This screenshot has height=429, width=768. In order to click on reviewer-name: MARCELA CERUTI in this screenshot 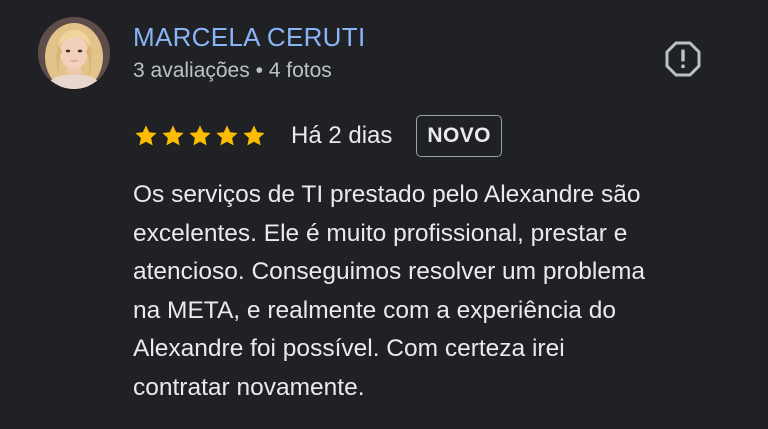, I will do `click(249, 37)`.